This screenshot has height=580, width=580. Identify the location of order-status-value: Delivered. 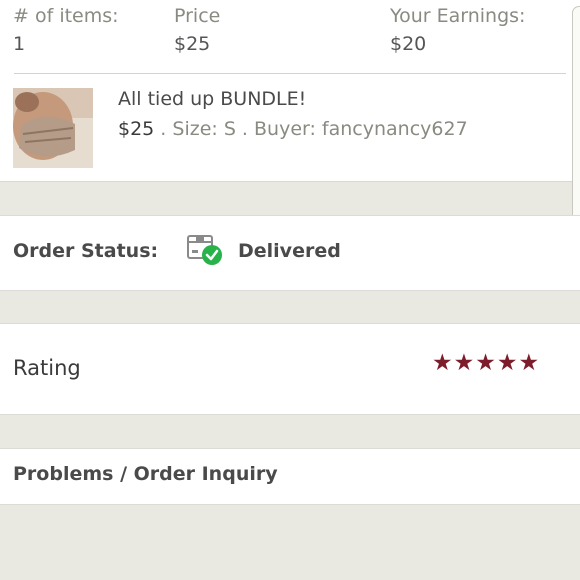
(289, 251).